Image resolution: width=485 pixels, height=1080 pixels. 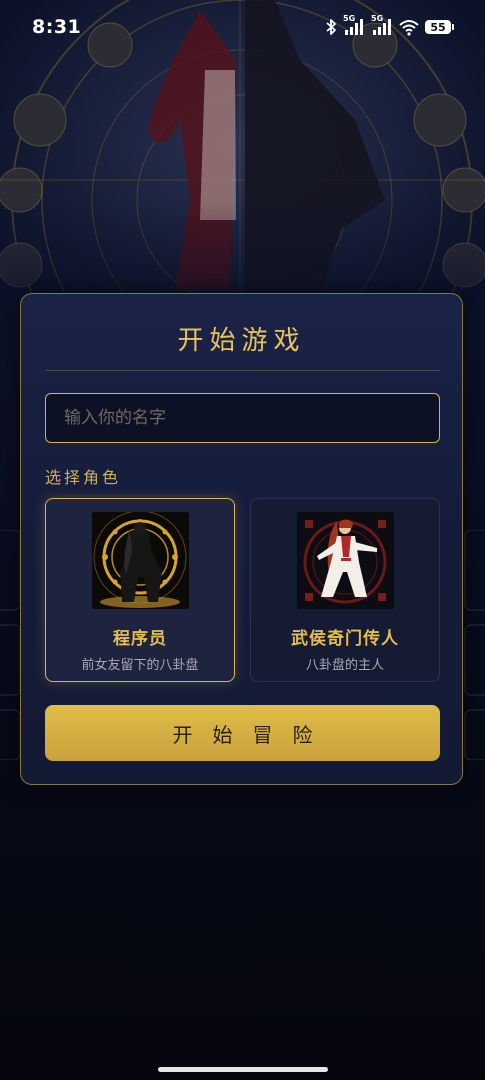 I want to click on role-description: 八卦盘的主人, so click(x=344, y=665).